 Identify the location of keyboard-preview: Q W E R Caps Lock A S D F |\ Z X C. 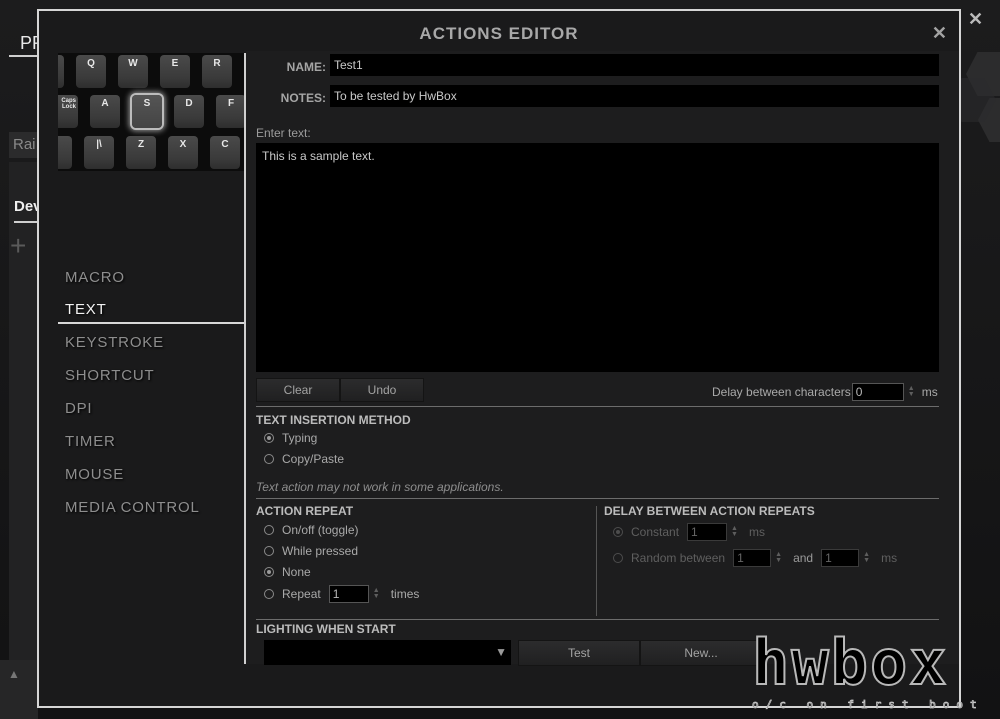
(151, 112).